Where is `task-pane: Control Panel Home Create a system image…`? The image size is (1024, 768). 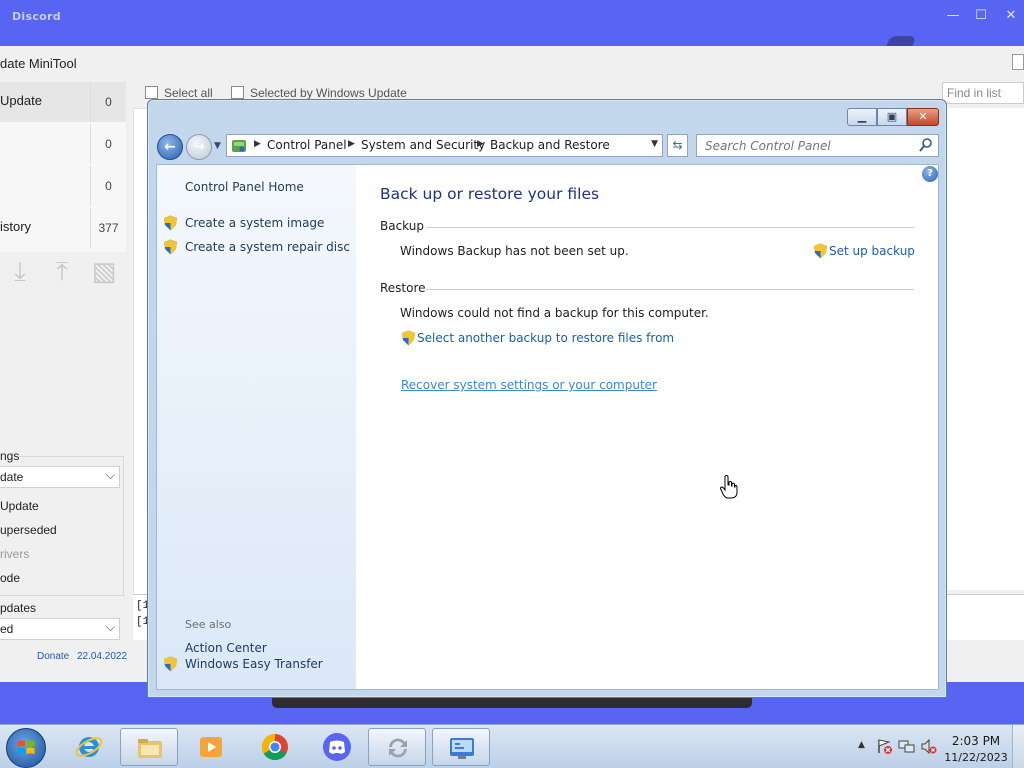
task-pane: Control Panel Home Create a system image… is located at coordinates (256, 427).